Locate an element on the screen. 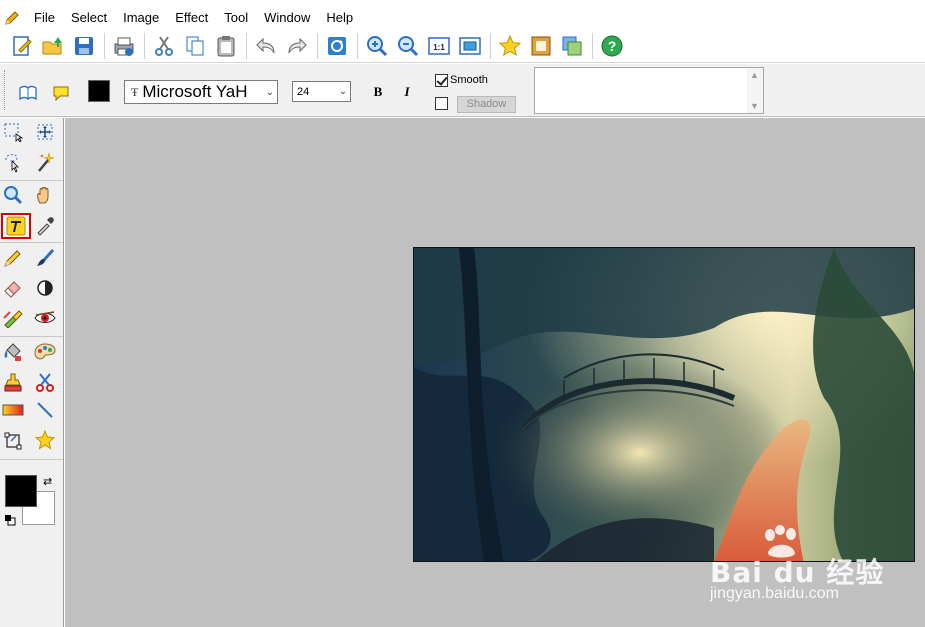  zoom-out-icon is located at coordinates (408, 46).